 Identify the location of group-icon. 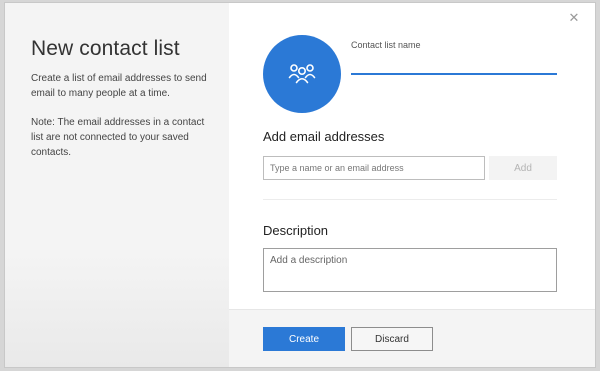
(302, 74).